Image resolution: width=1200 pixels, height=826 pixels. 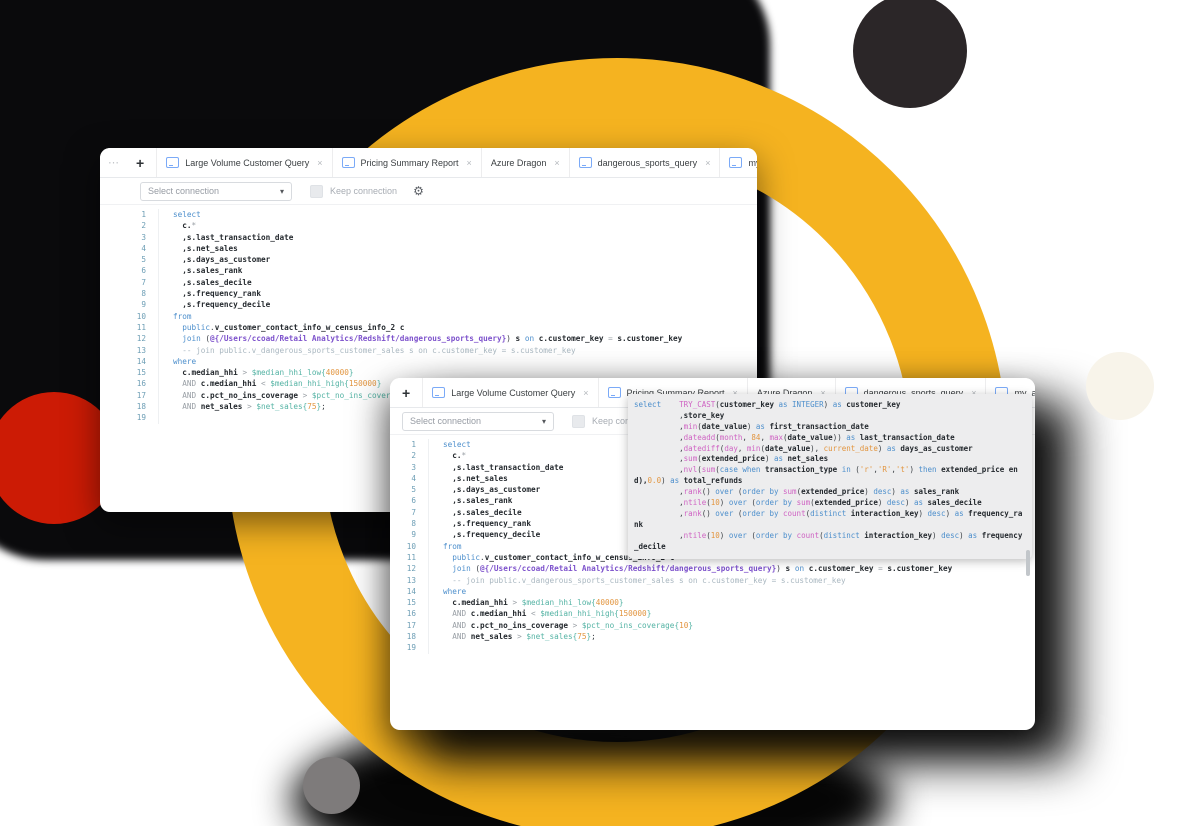 What do you see at coordinates (1120, 386) in the screenshot?
I see `cream-circle-shape` at bounding box center [1120, 386].